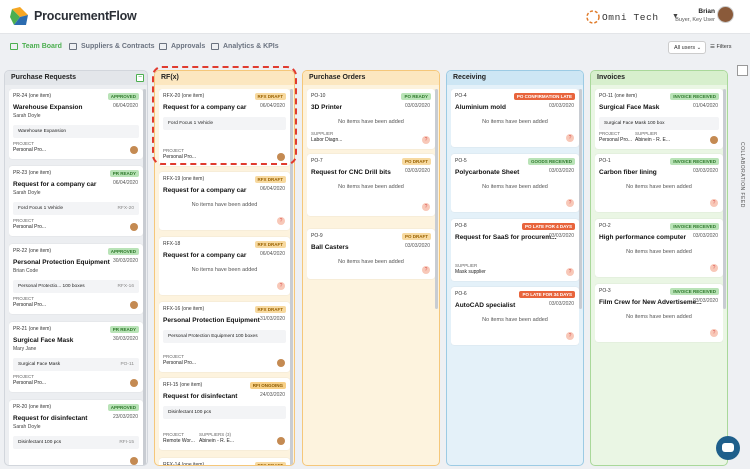 The height and width of the screenshot is (469, 750). What do you see at coordinates (85, 16) in the screenshot?
I see `brand-name: ProcurementFlow` at bounding box center [85, 16].